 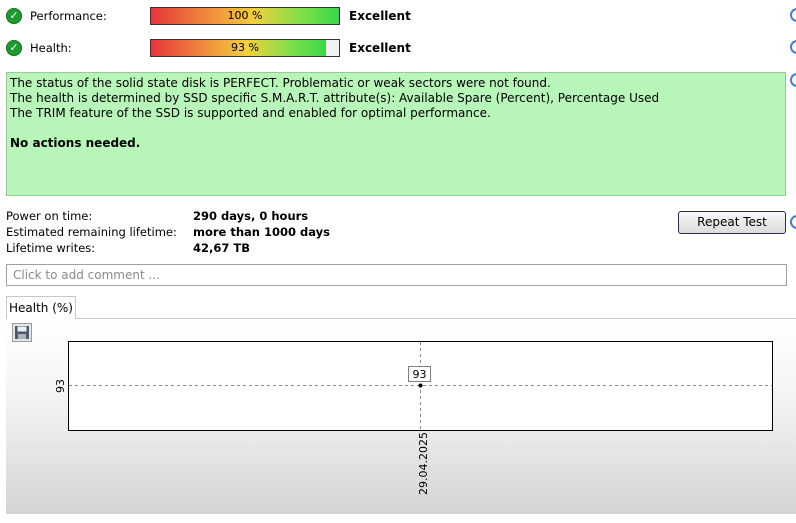 What do you see at coordinates (423, 463) in the screenshot?
I see `x-tick-label: 29.04.2025` at bounding box center [423, 463].